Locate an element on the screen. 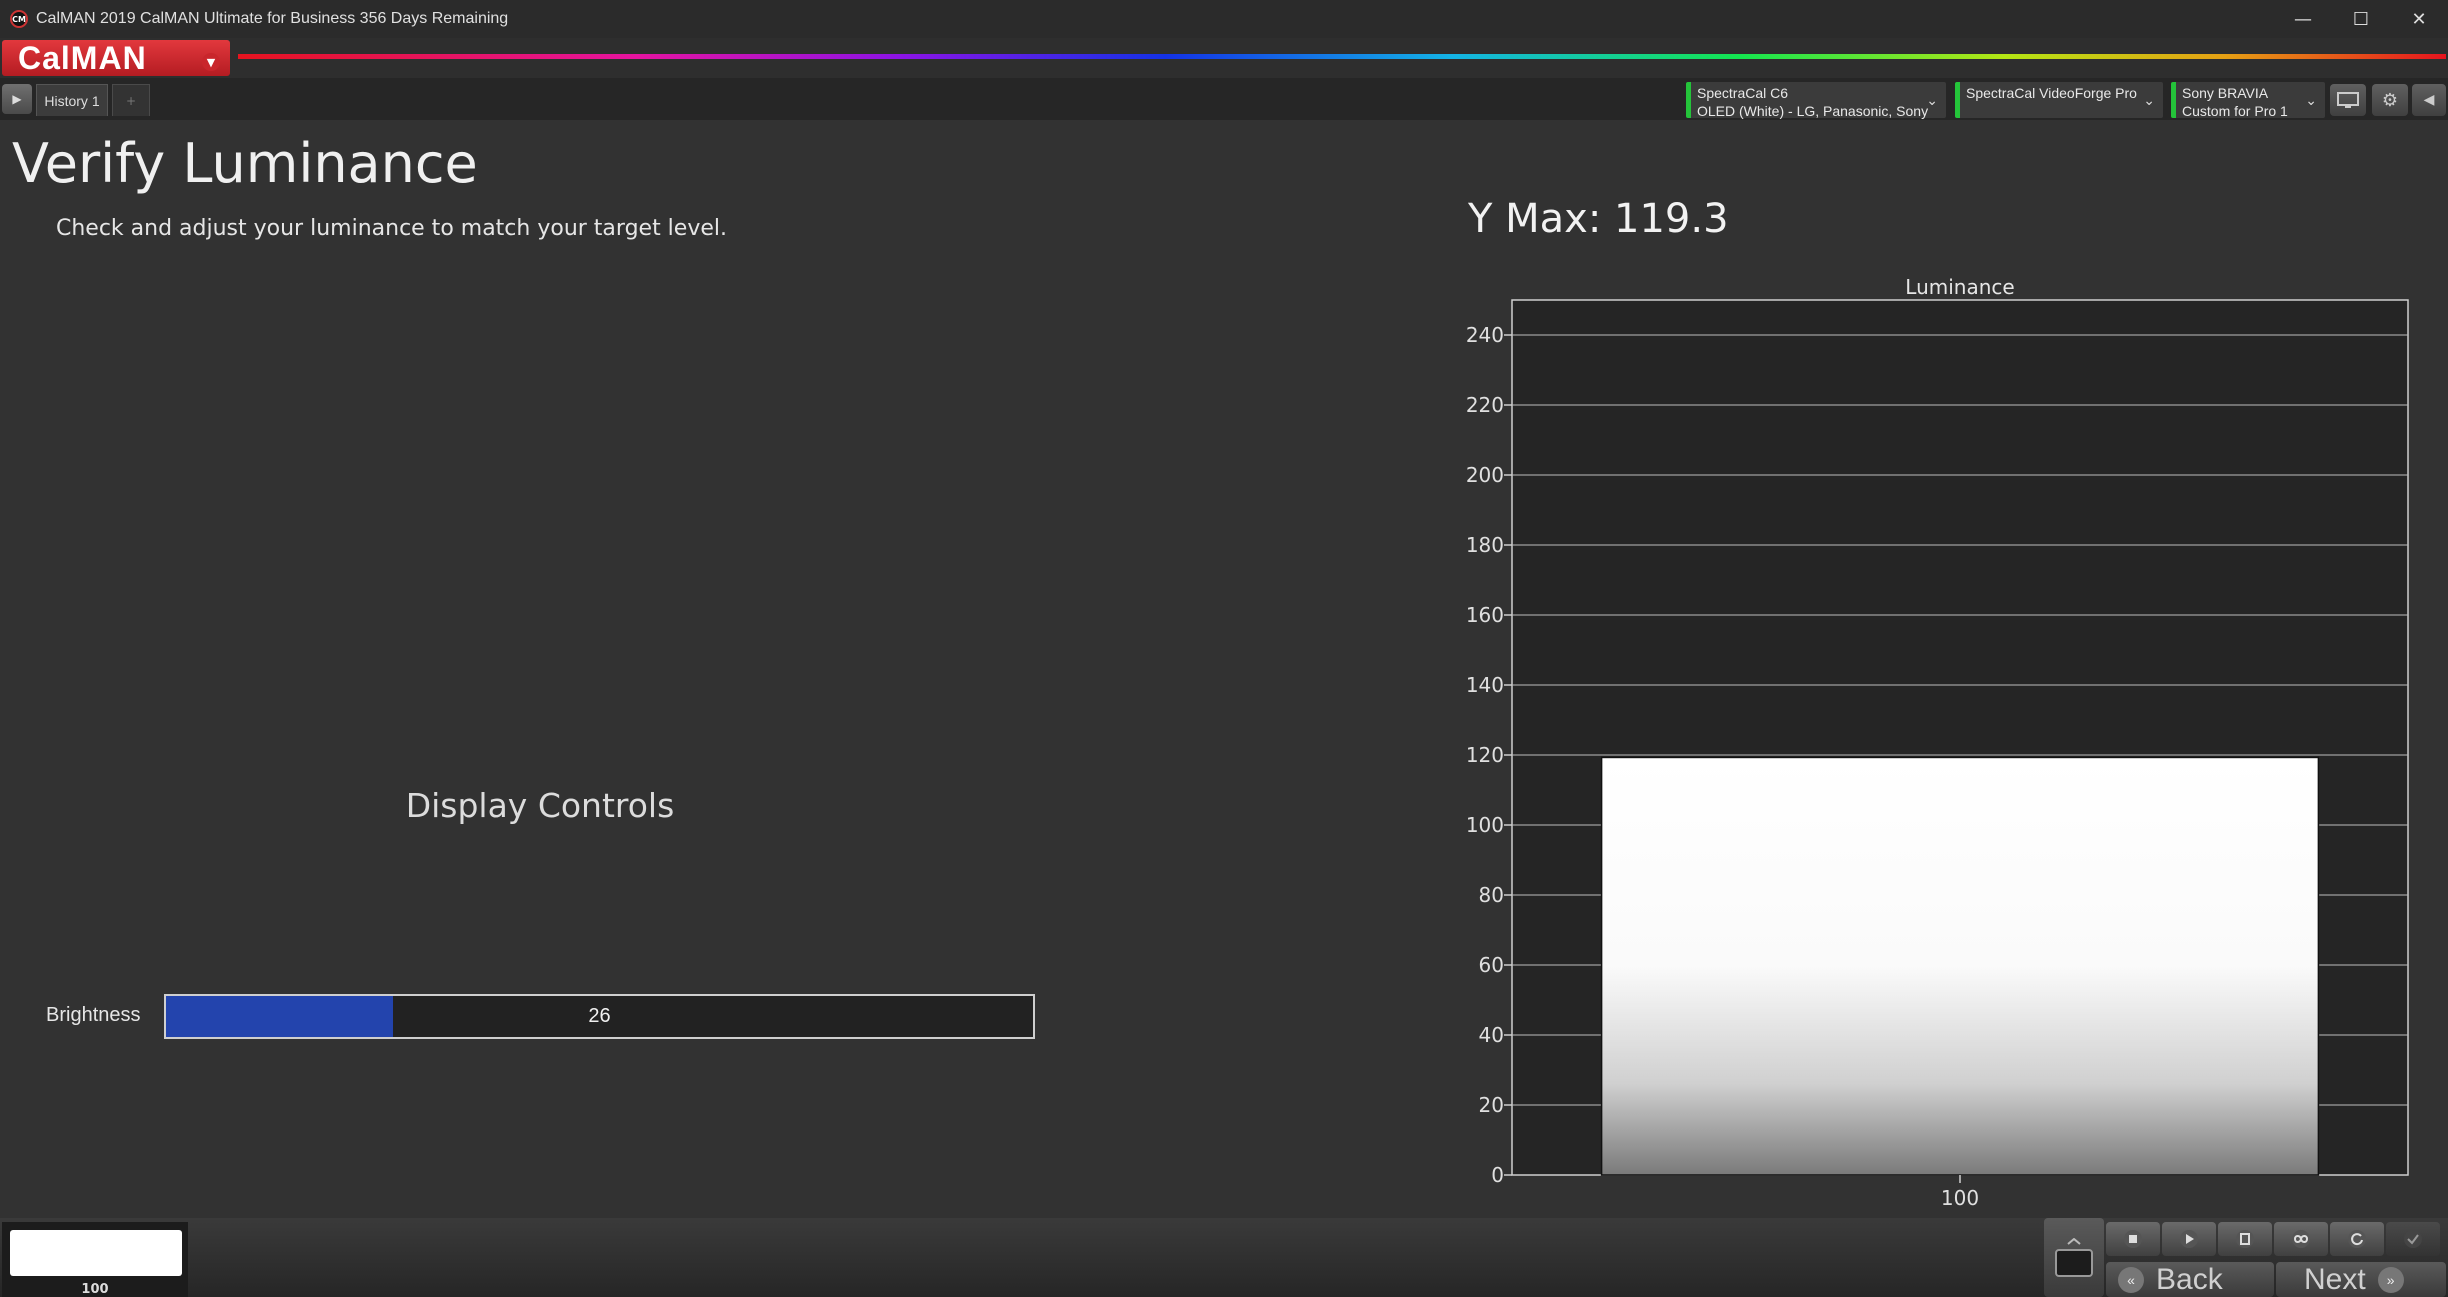 The width and height of the screenshot is (2448, 1297). display-controls-title: Display Controls is located at coordinates (540, 805).